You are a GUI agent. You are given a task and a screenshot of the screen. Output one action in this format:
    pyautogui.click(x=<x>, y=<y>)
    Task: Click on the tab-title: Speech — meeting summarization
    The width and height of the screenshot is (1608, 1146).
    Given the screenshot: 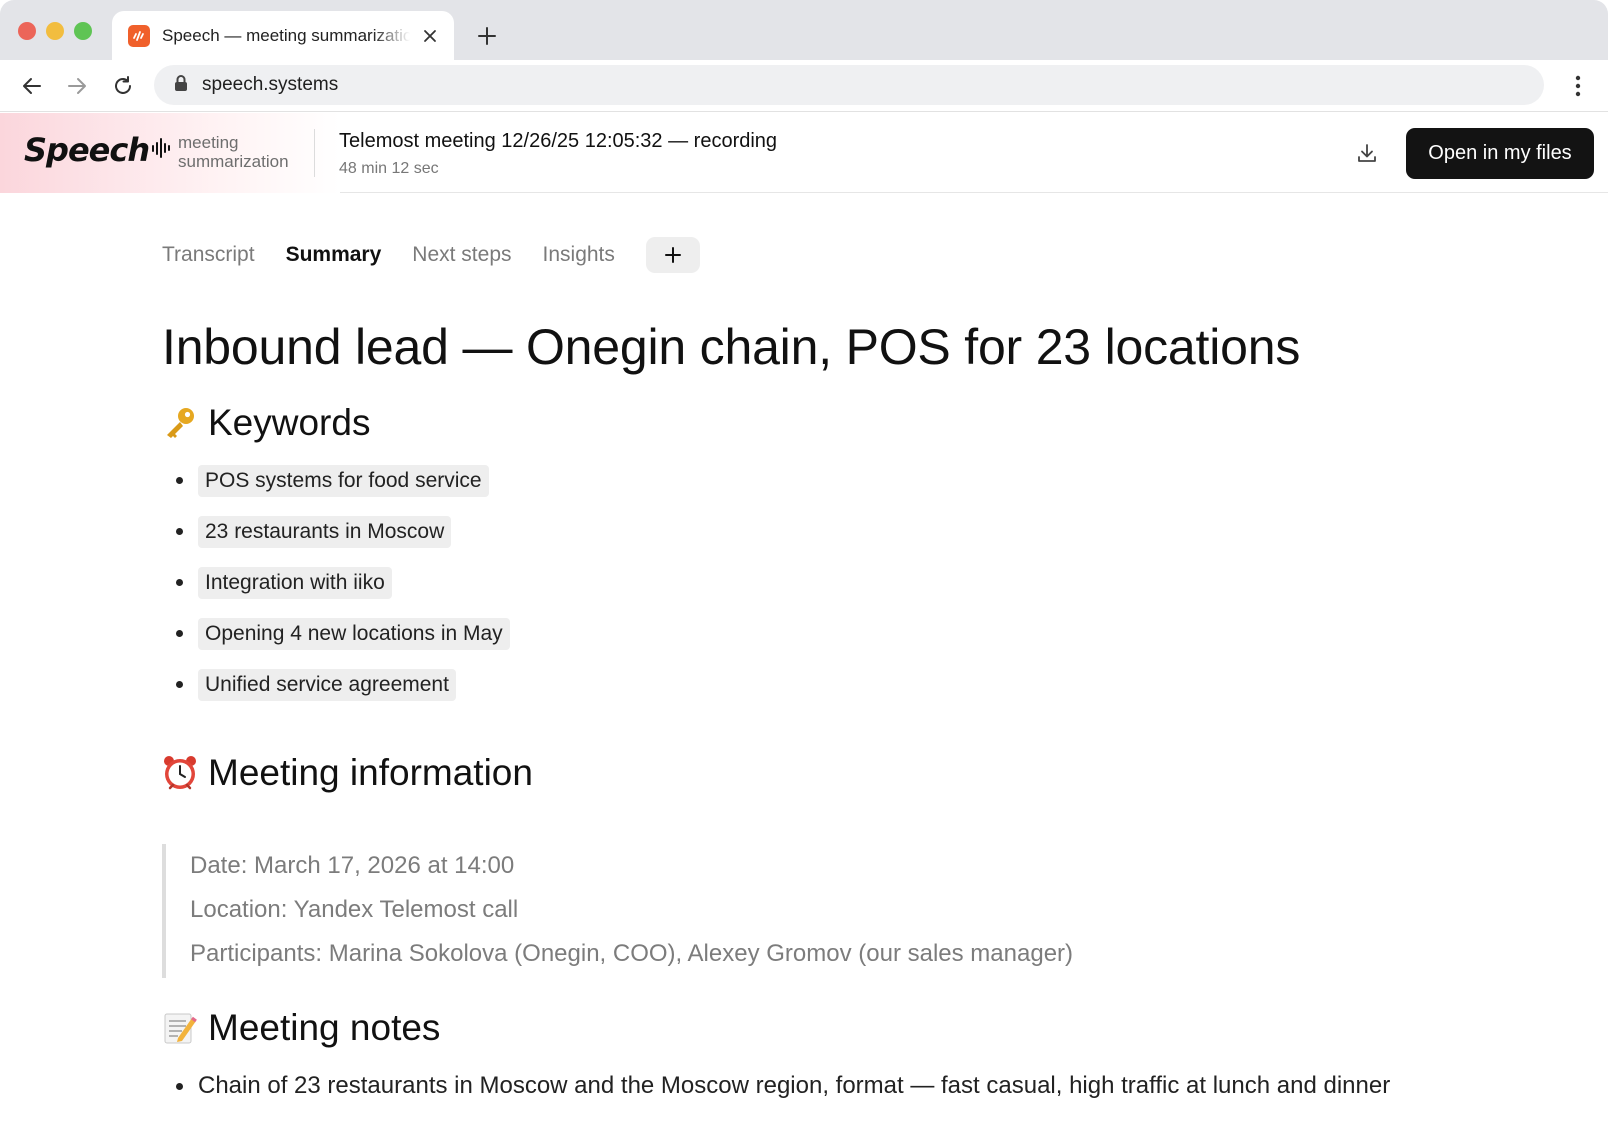 What is the action you would take?
    pyautogui.click(x=286, y=35)
    